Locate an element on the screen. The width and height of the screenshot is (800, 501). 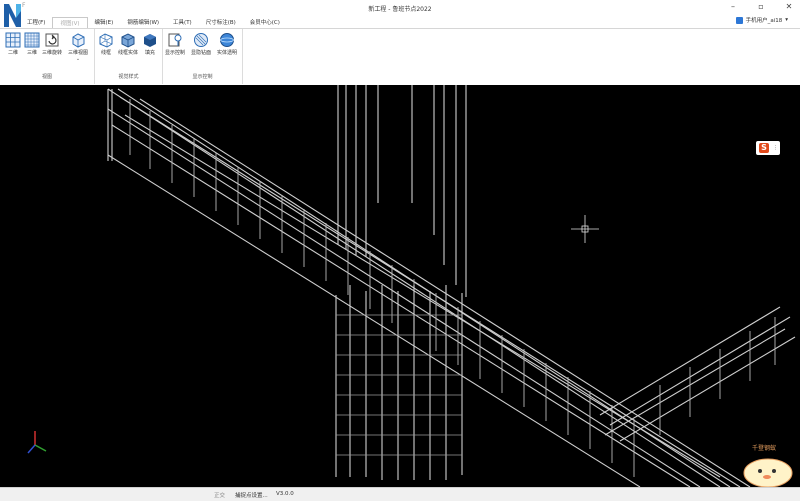
cube-view-icon is located at coordinates (78, 40).